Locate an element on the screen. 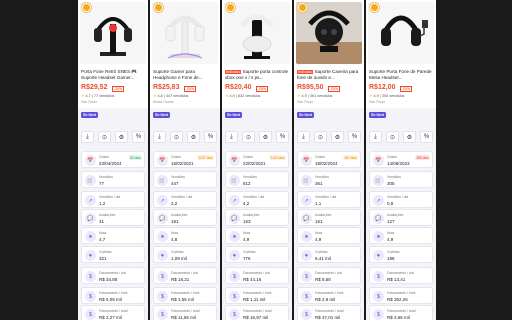 The image size is (512, 320). metric-created: 📅 Criado 16/02/2021 1037 dias is located at coordinates (185, 159).